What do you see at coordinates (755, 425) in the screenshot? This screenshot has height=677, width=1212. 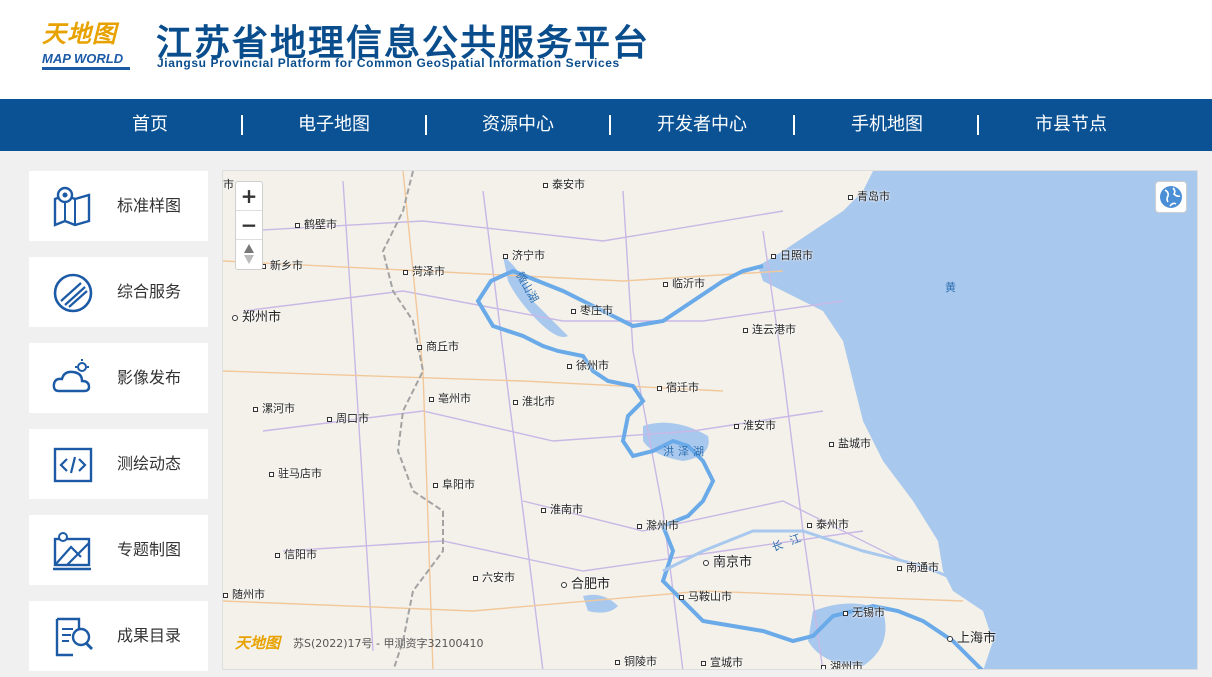 I see `city-label: 淮安市` at bounding box center [755, 425].